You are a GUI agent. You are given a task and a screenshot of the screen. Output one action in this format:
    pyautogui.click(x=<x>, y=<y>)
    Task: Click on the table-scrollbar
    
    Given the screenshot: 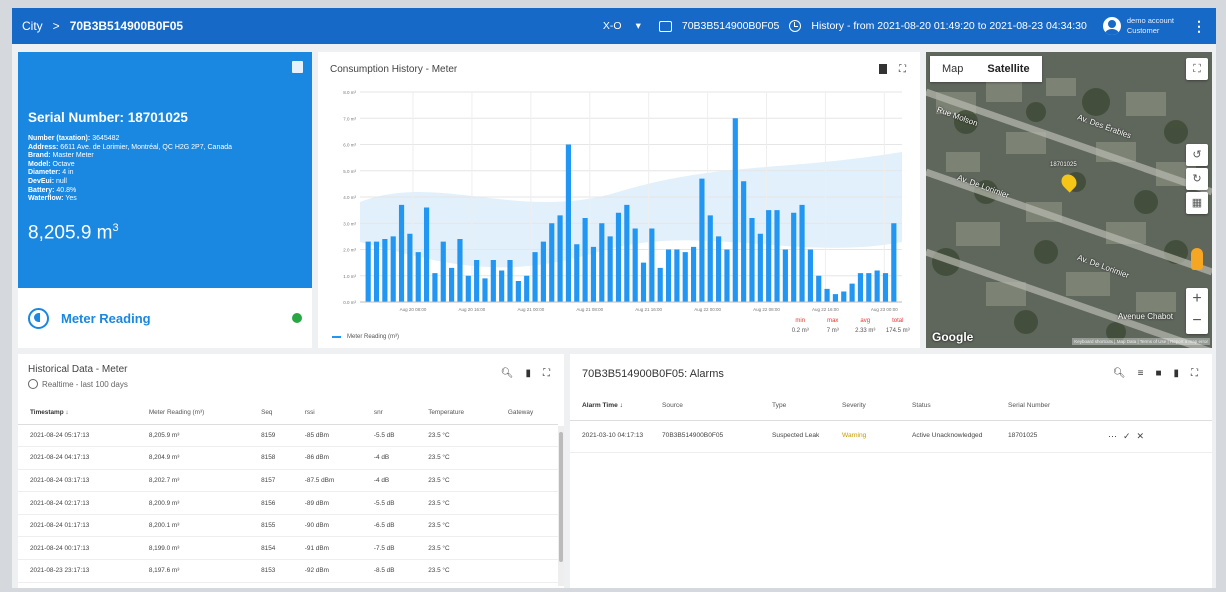 What is the action you would take?
    pyautogui.click(x=561, y=506)
    